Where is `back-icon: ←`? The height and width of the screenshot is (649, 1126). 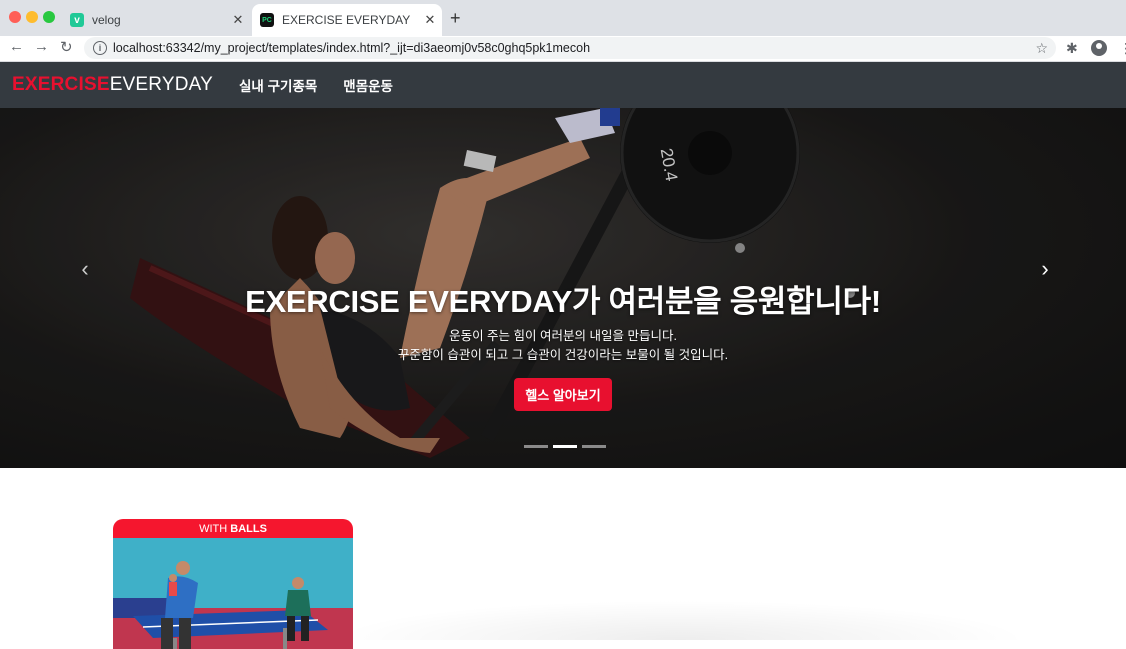
back-icon: ← is located at coordinates (16, 46).